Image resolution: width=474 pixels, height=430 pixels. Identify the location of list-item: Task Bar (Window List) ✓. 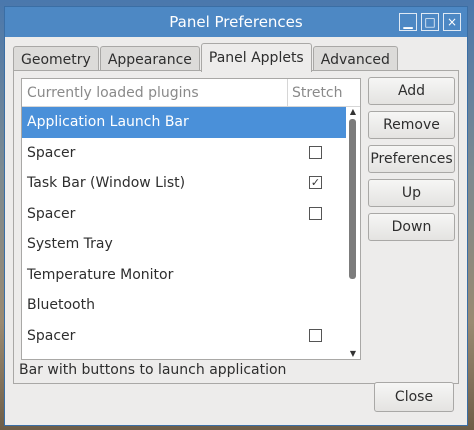
(184, 183).